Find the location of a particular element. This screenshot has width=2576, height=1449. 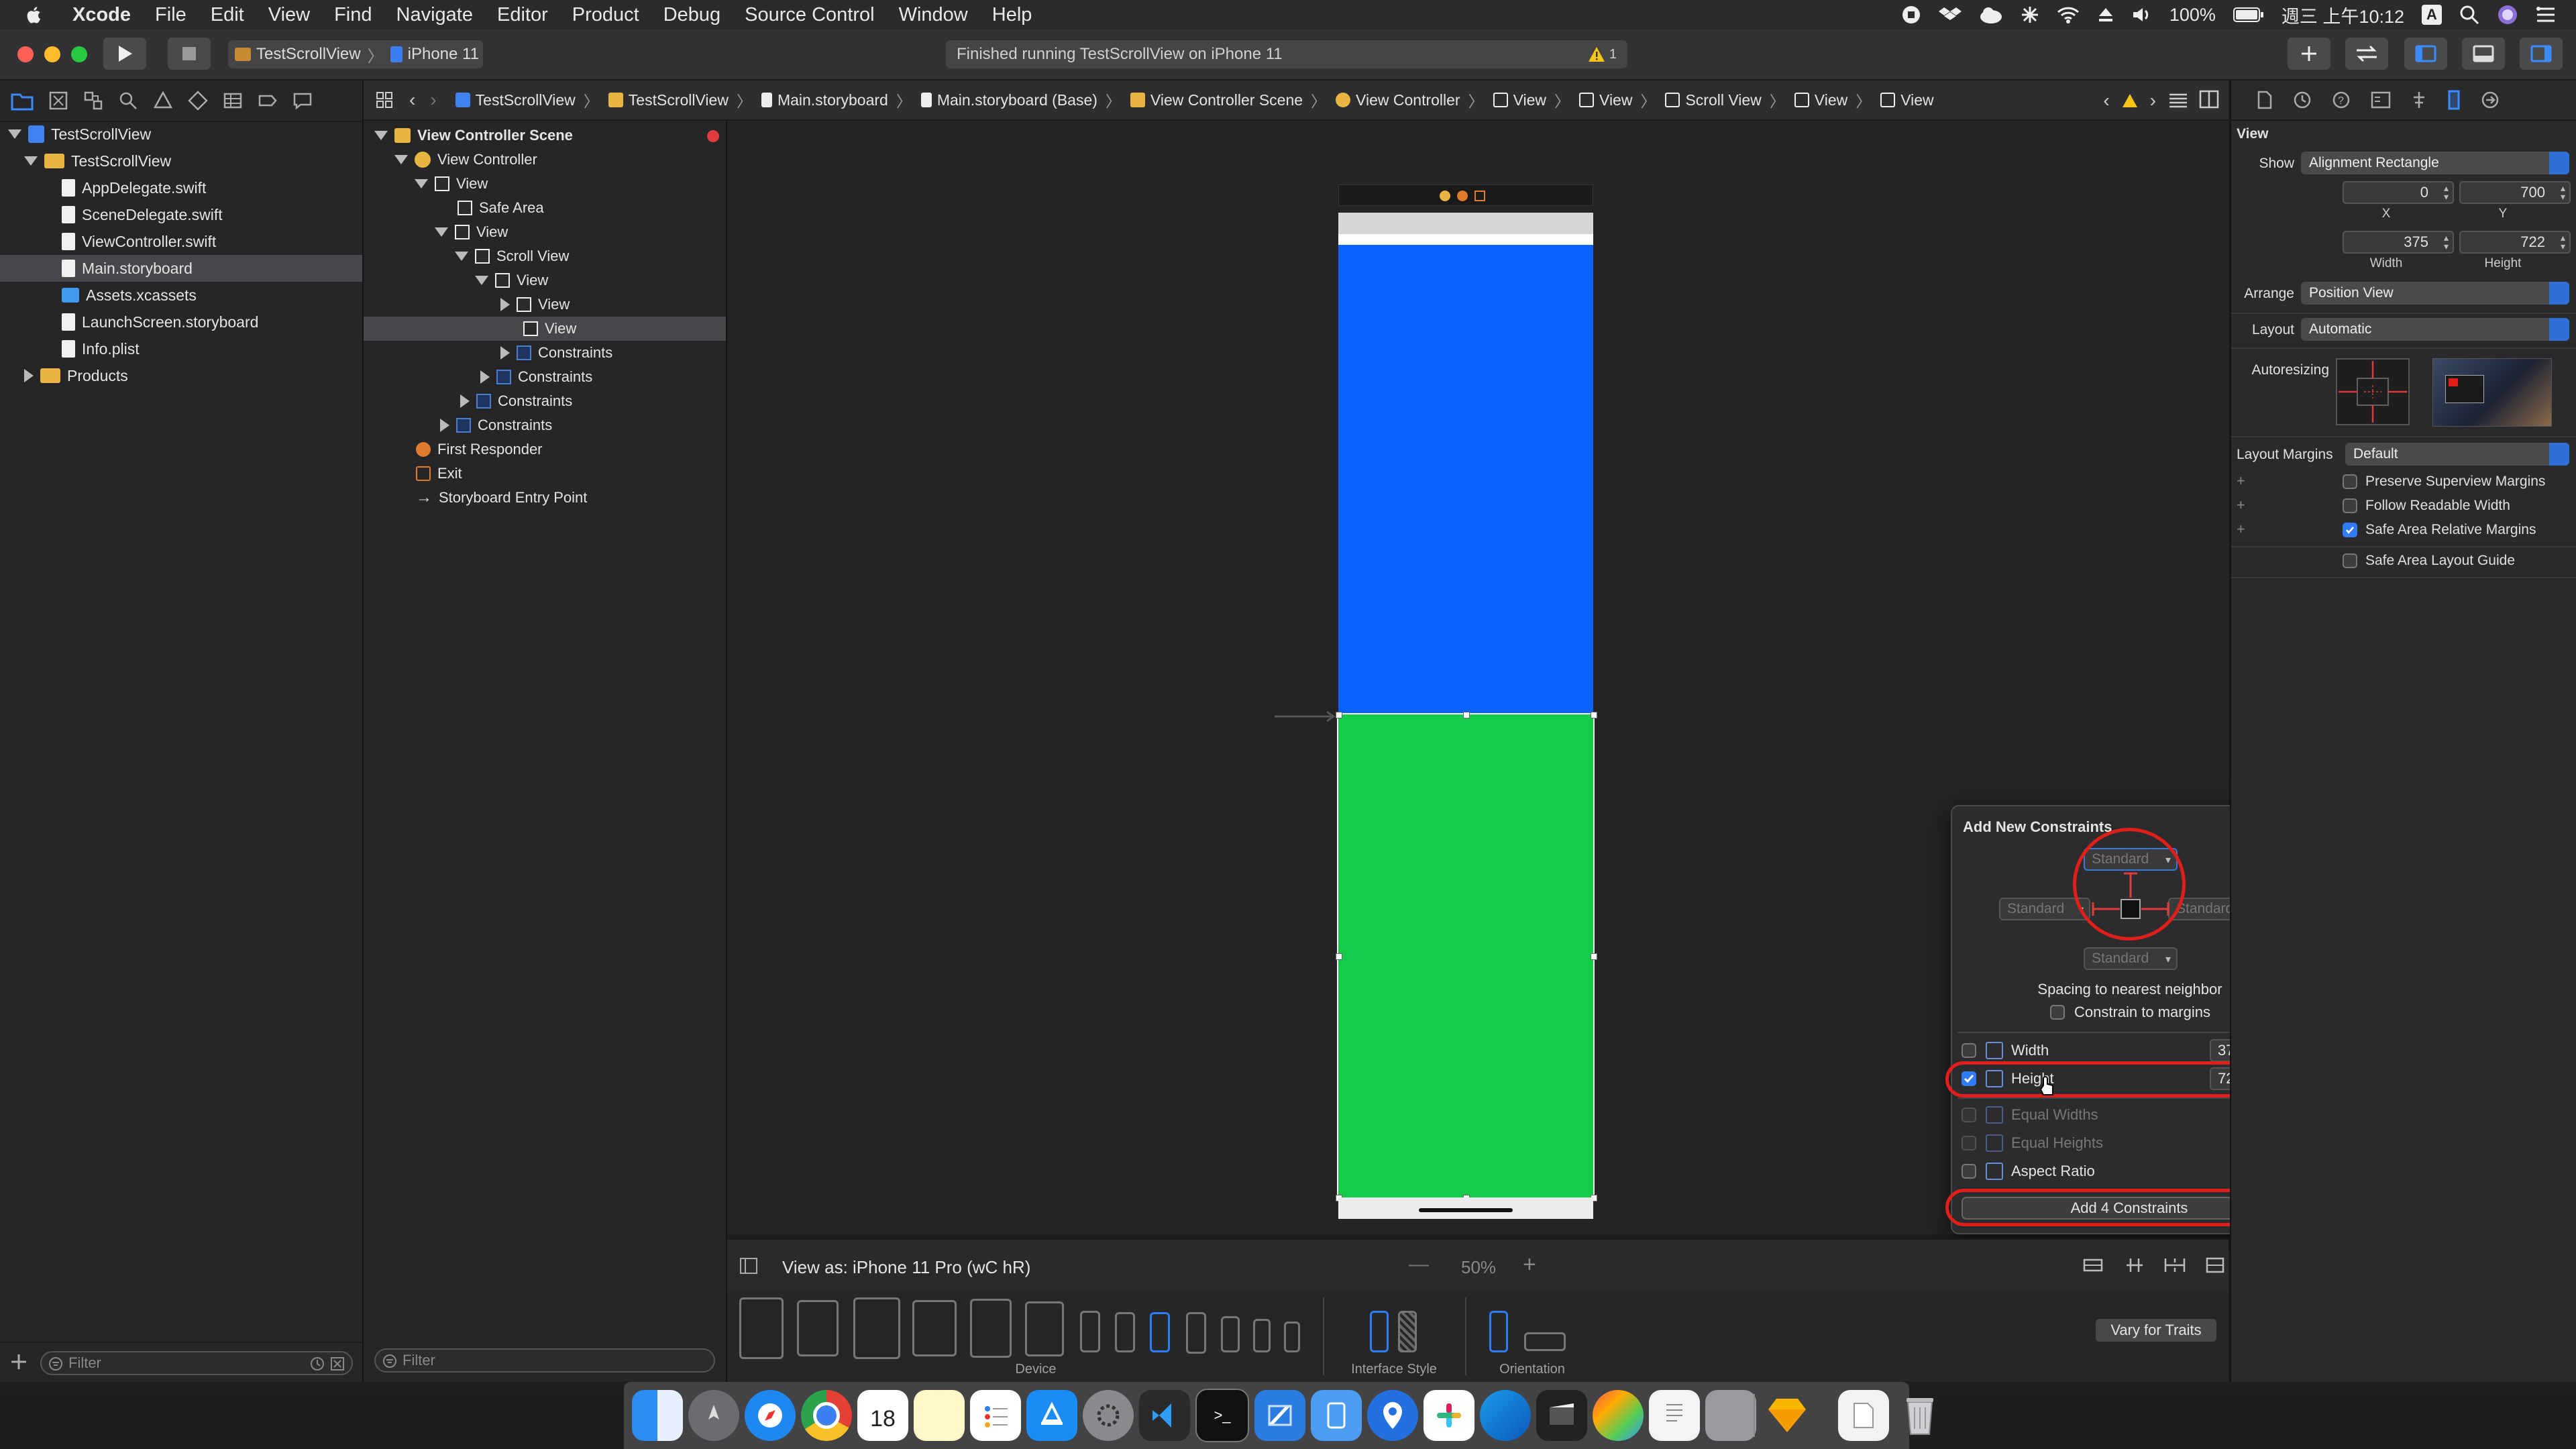

crumb-view-3: View 〉 is located at coordinates (1832, 100).